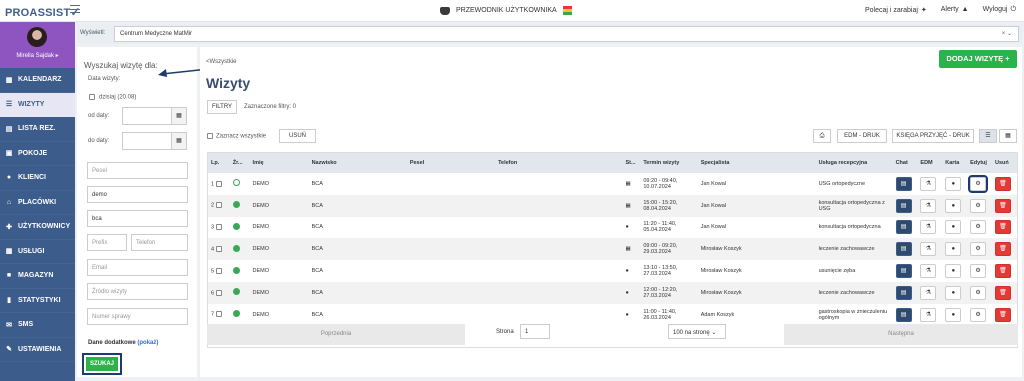 The image size is (1024, 381). I want to click on case-number-input: Numer sprawy, so click(137, 316).